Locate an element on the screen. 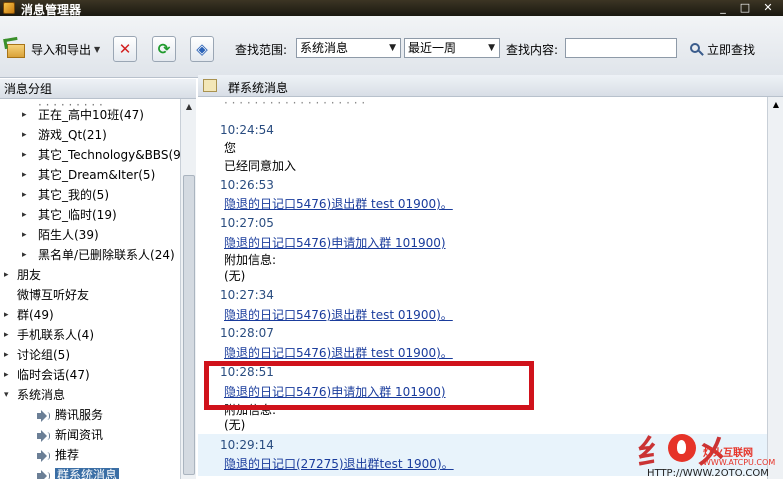  tree-item: ▸ 讨论组(5) is located at coordinates (37, 355).